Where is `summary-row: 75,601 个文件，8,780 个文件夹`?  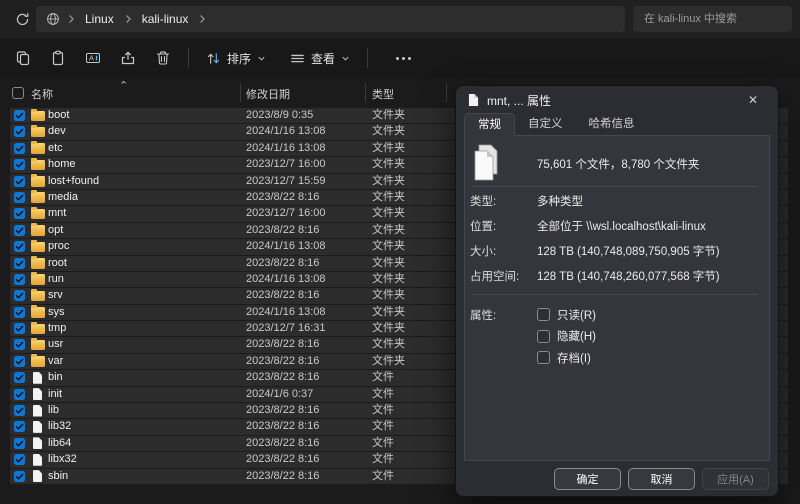
summary-row: 75,601 个文件，8,780 个文件夹 is located at coordinates (614, 164).